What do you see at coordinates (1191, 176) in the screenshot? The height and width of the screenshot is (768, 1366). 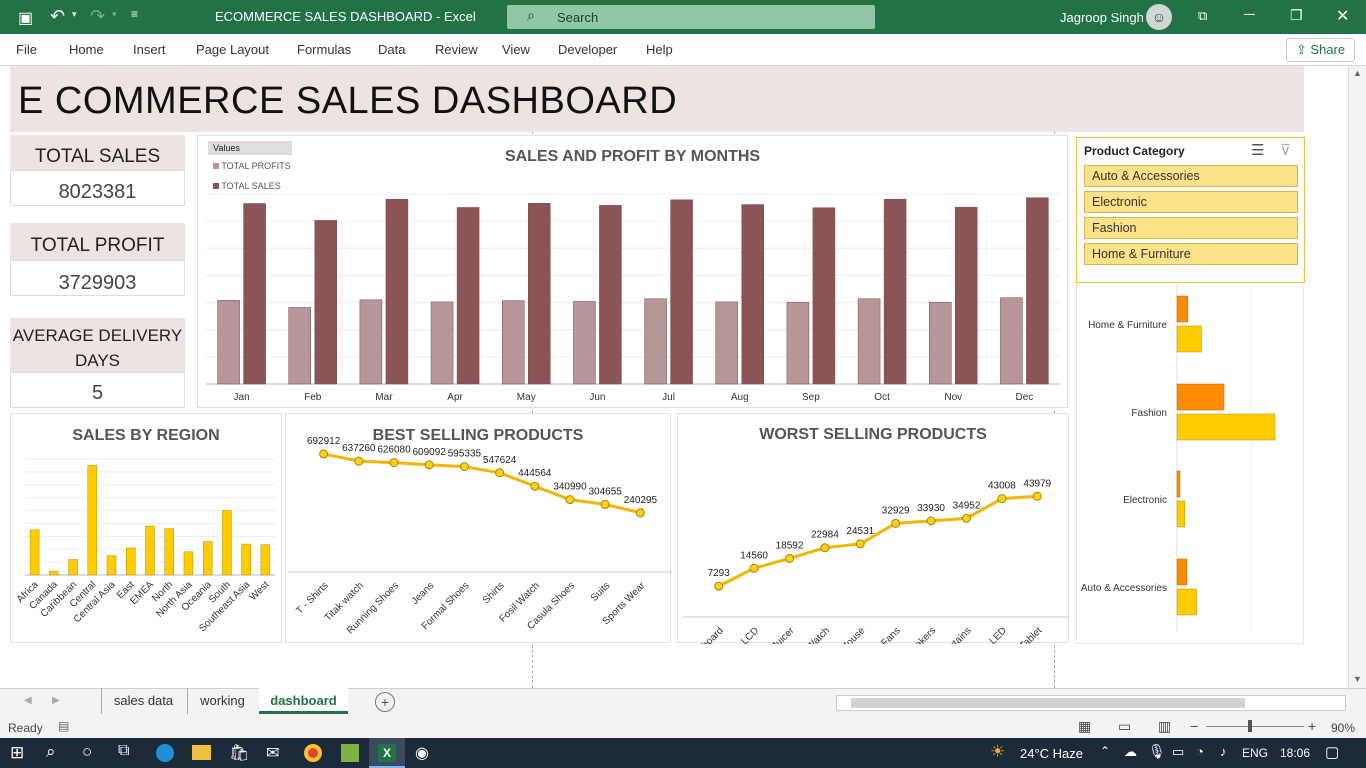 I see `slicer-item-auto-accessories: Auto & Accessories` at bounding box center [1191, 176].